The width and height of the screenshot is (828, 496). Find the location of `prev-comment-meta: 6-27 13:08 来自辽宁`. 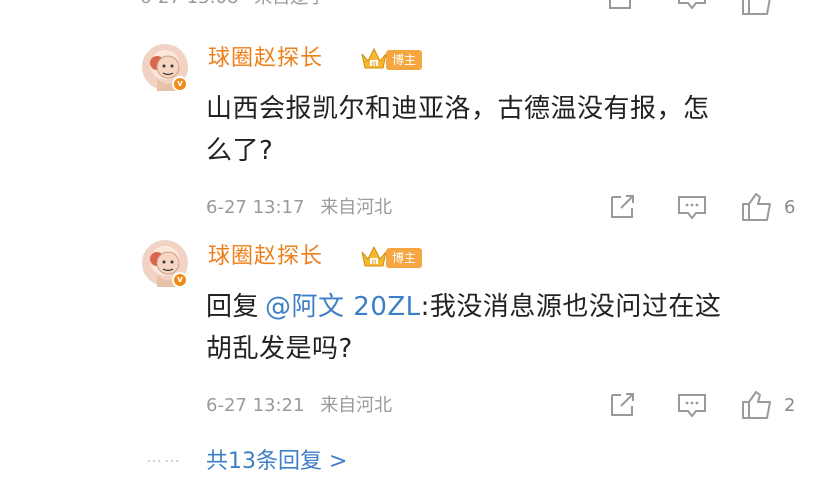

prev-comment-meta: 6-27 13:08 来自辽宁 is located at coordinates (233, 5).